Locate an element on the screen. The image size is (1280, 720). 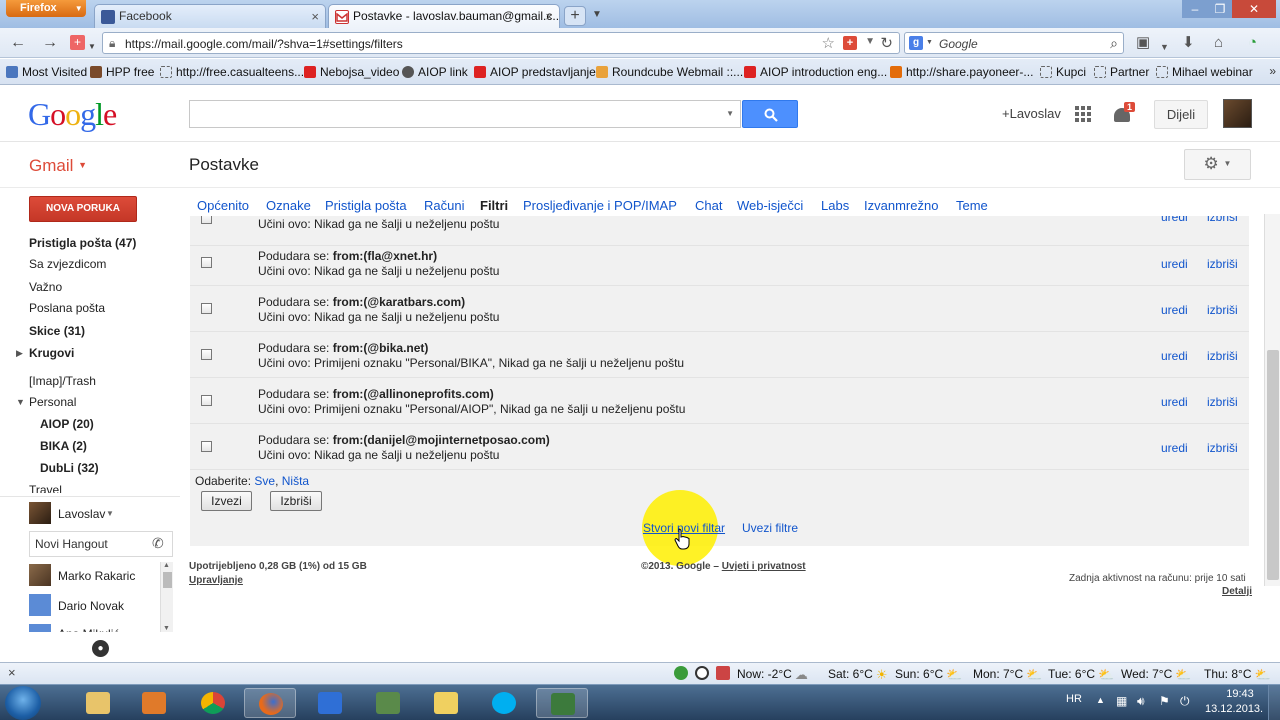
contact-item: Ana Mikulić is located at coordinates (88, 629).